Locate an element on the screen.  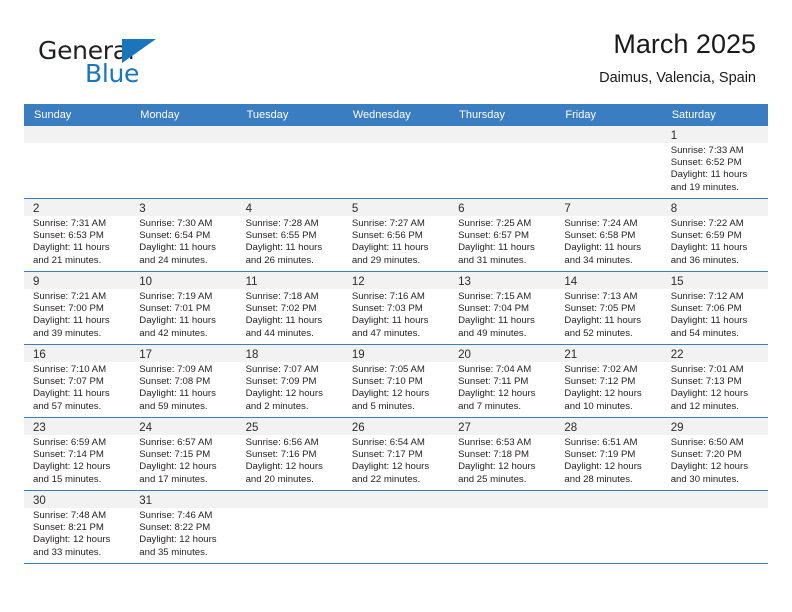
day-number: 31 is located at coordinates (146, 501).